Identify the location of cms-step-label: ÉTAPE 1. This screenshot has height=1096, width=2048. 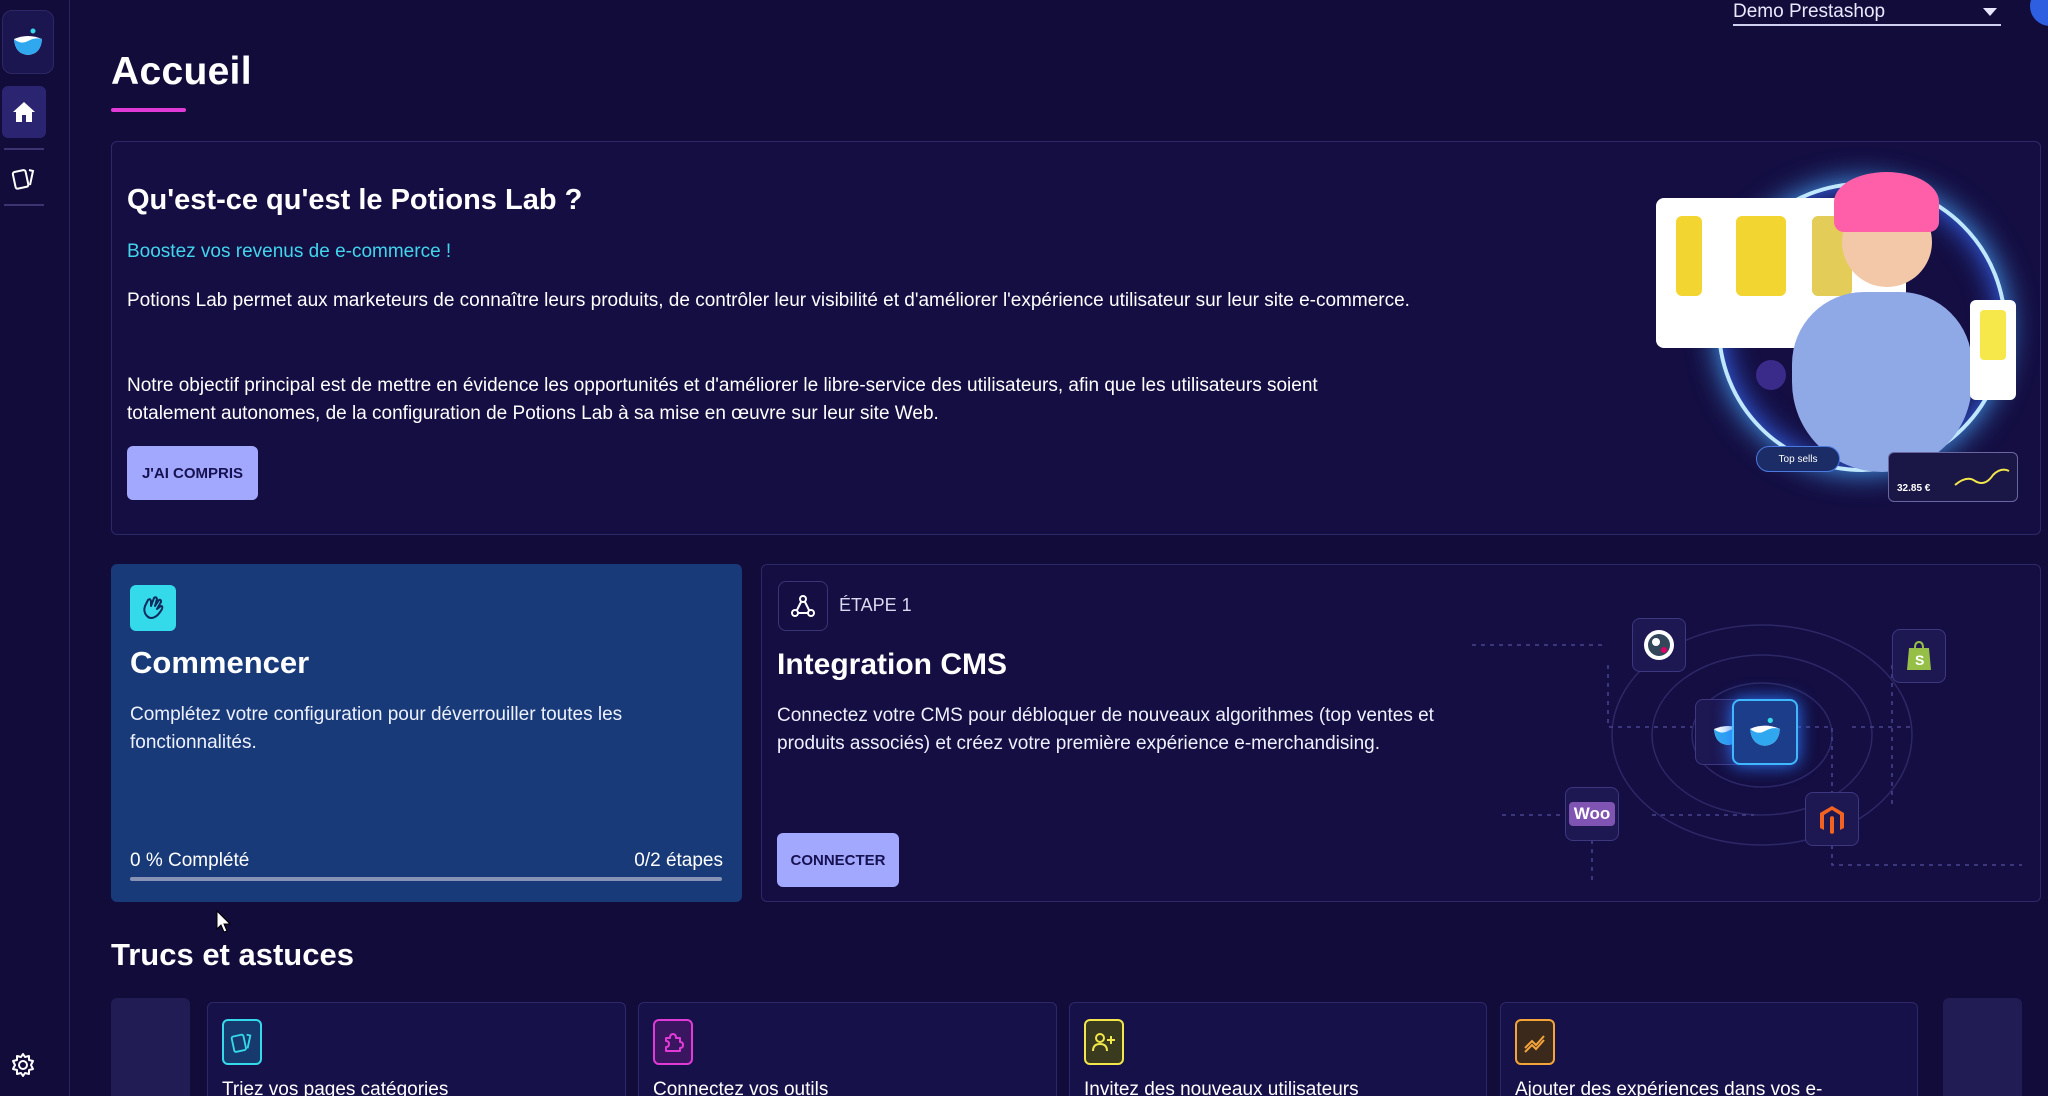
(875, 605).